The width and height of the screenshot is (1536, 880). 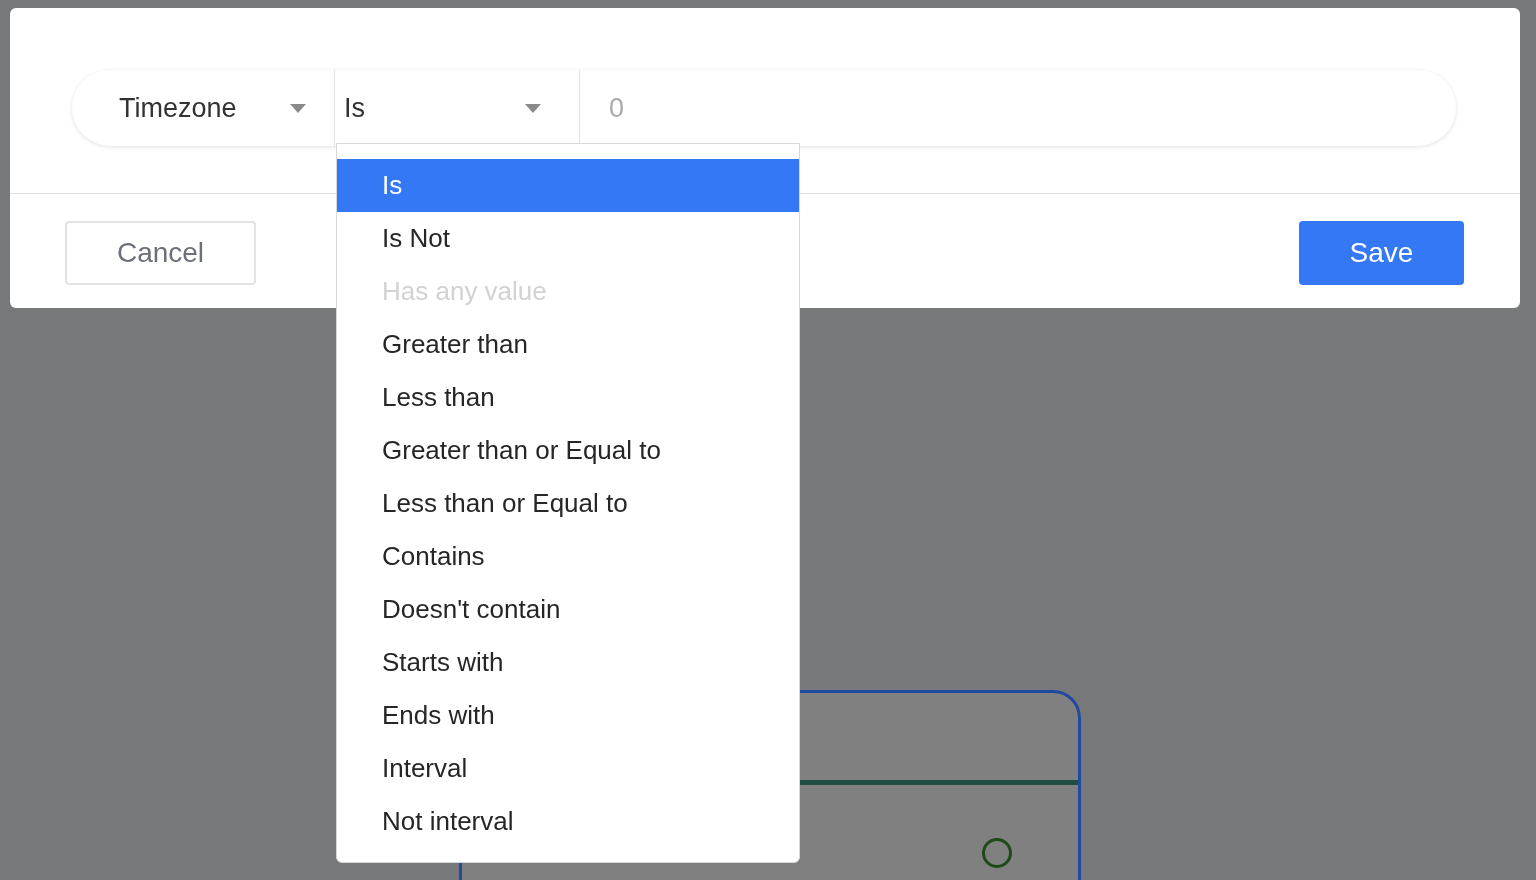 What do you see at coordinates (160, 253) in the screenshot?
I see `cancel-button: Cancel` at bounding box center [160, 253].